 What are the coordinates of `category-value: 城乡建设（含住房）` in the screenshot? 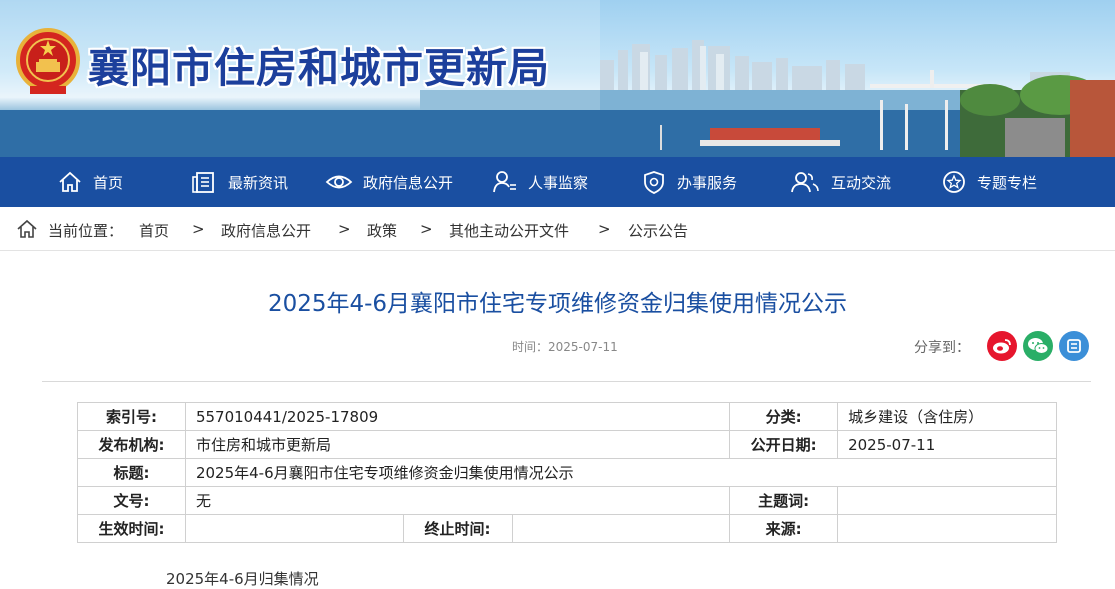 It's located at (947, 416).